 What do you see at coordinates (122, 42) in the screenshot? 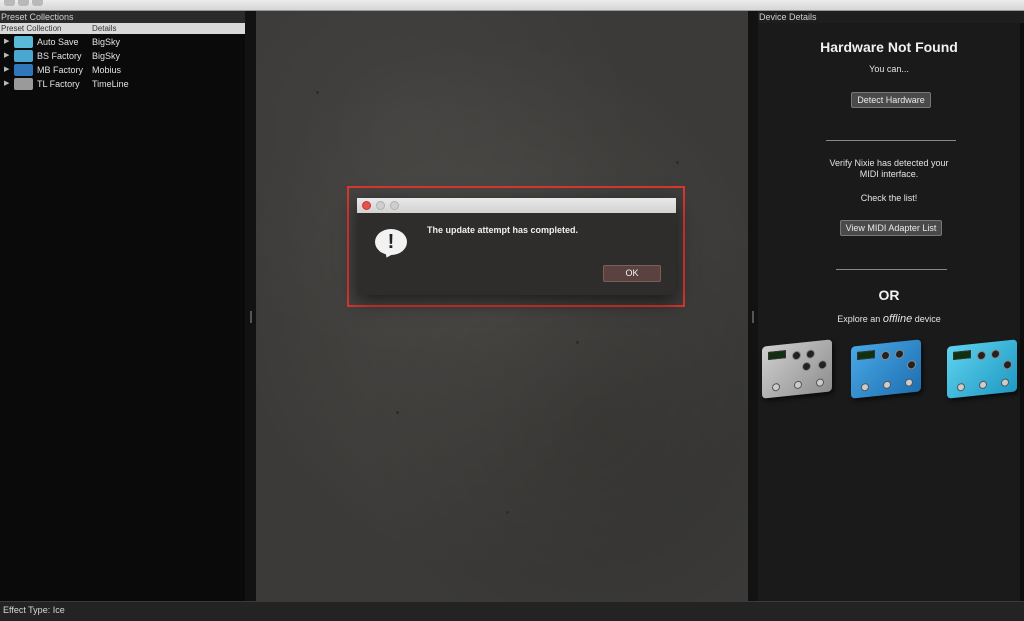
I see `preset-row: ▶ Auto Save BigSky` at bounding box center [122, 42].